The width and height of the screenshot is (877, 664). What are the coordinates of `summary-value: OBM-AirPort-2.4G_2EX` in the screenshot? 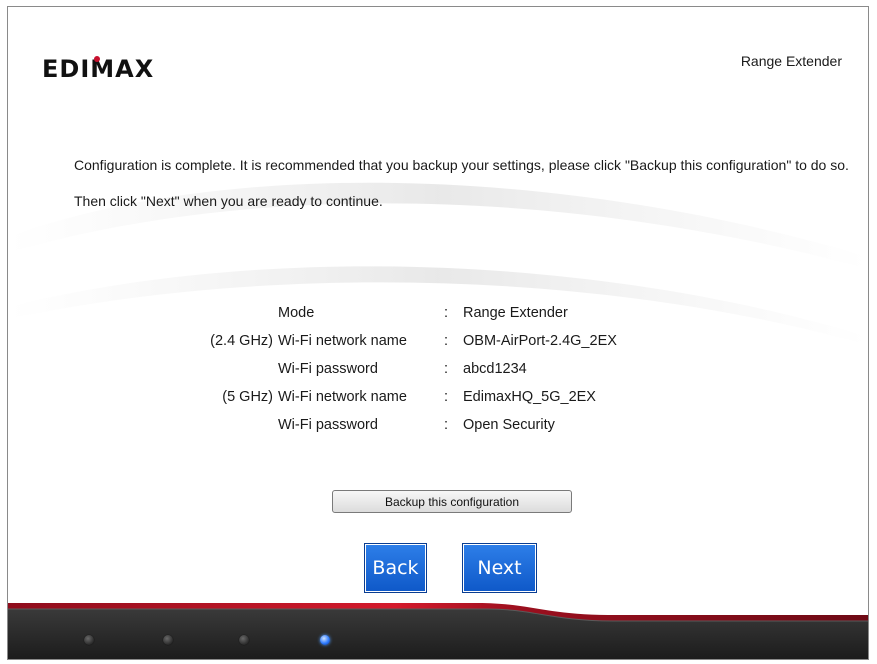 It's located at (540, 341).